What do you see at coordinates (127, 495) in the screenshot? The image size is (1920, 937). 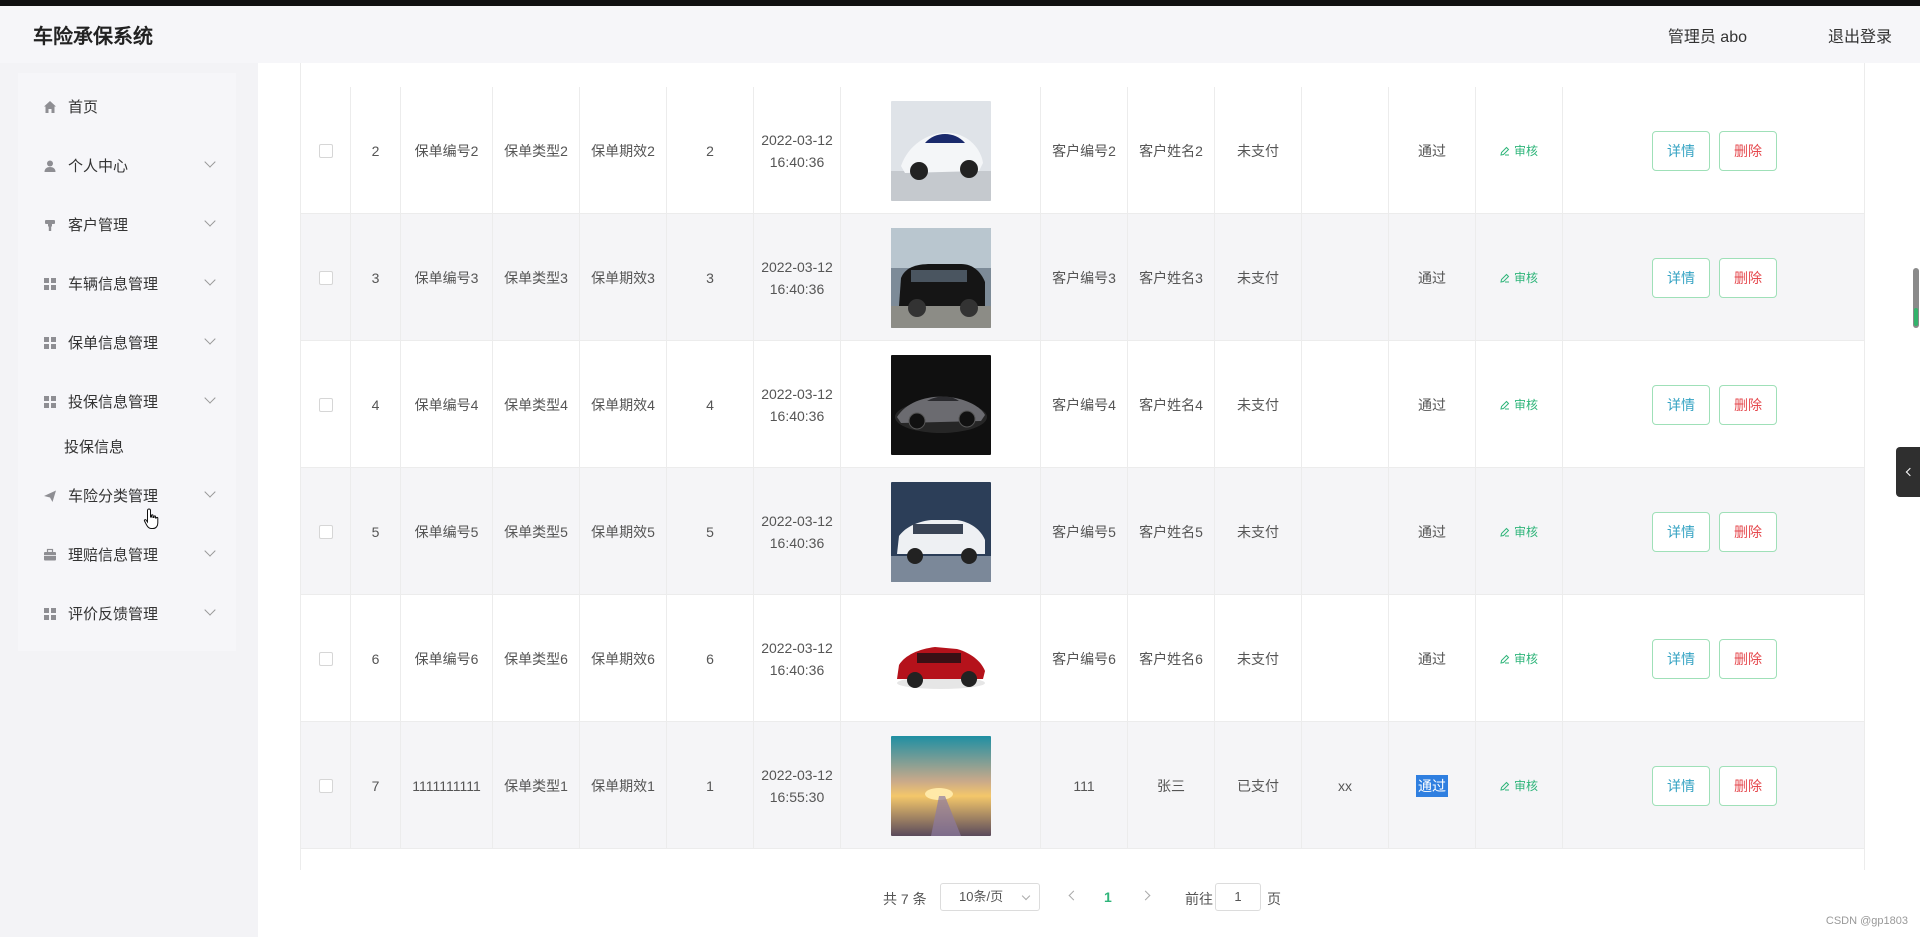 I see `sidebar-item-6: 车险分类管理` at bounding box center [127, 495].